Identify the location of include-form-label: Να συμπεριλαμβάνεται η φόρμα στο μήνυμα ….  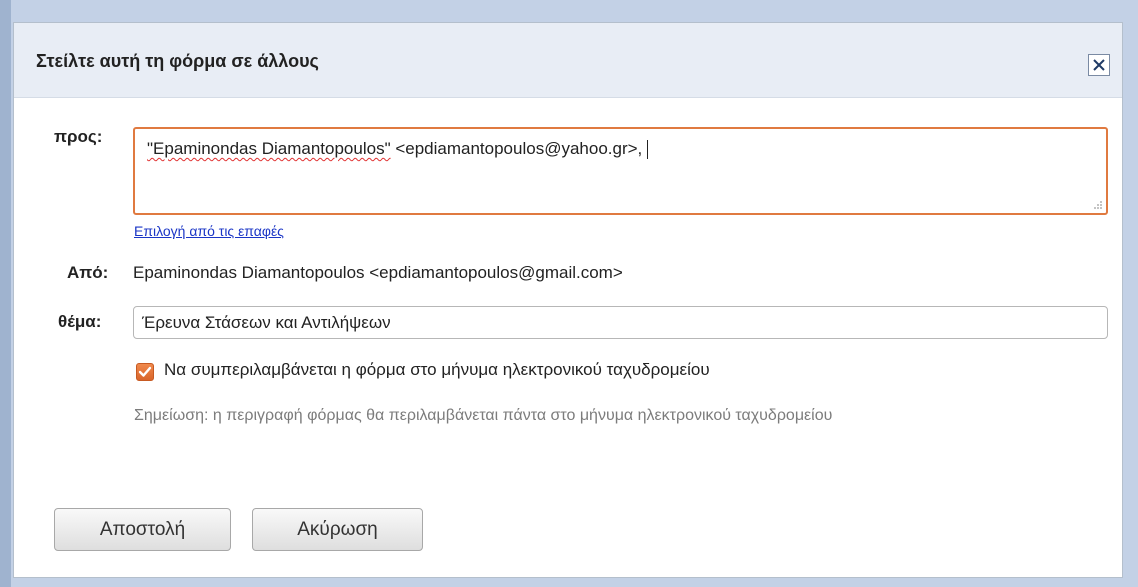
(437, 370).